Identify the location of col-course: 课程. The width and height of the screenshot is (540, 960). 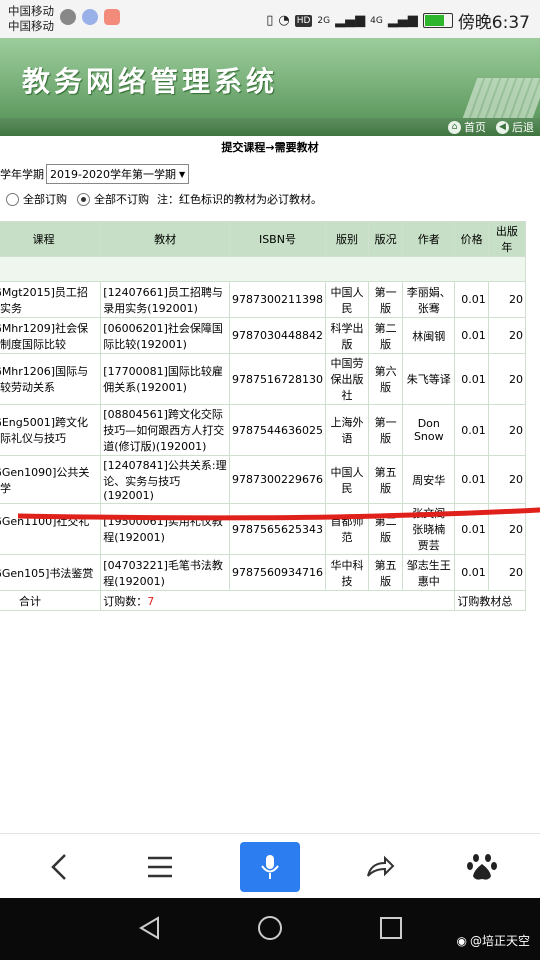
(51, 239).